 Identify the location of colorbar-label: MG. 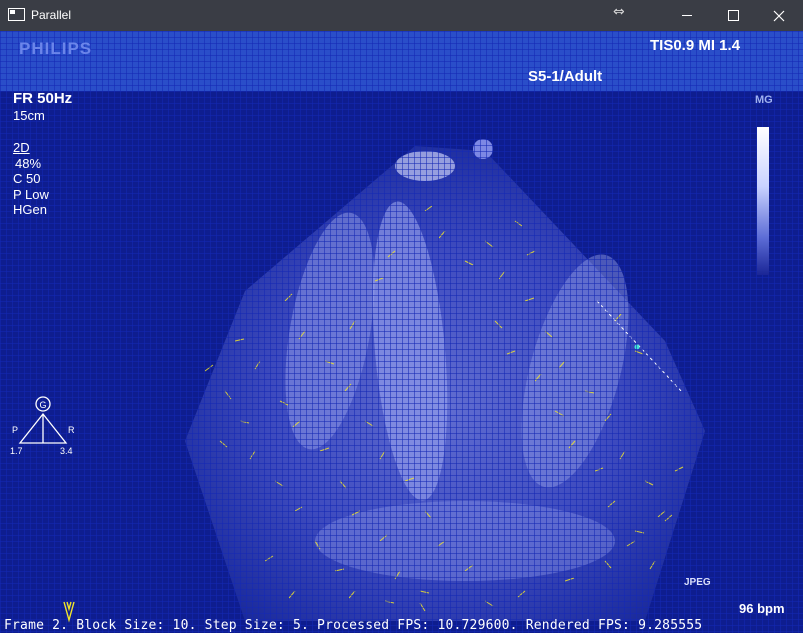
(764, 100).